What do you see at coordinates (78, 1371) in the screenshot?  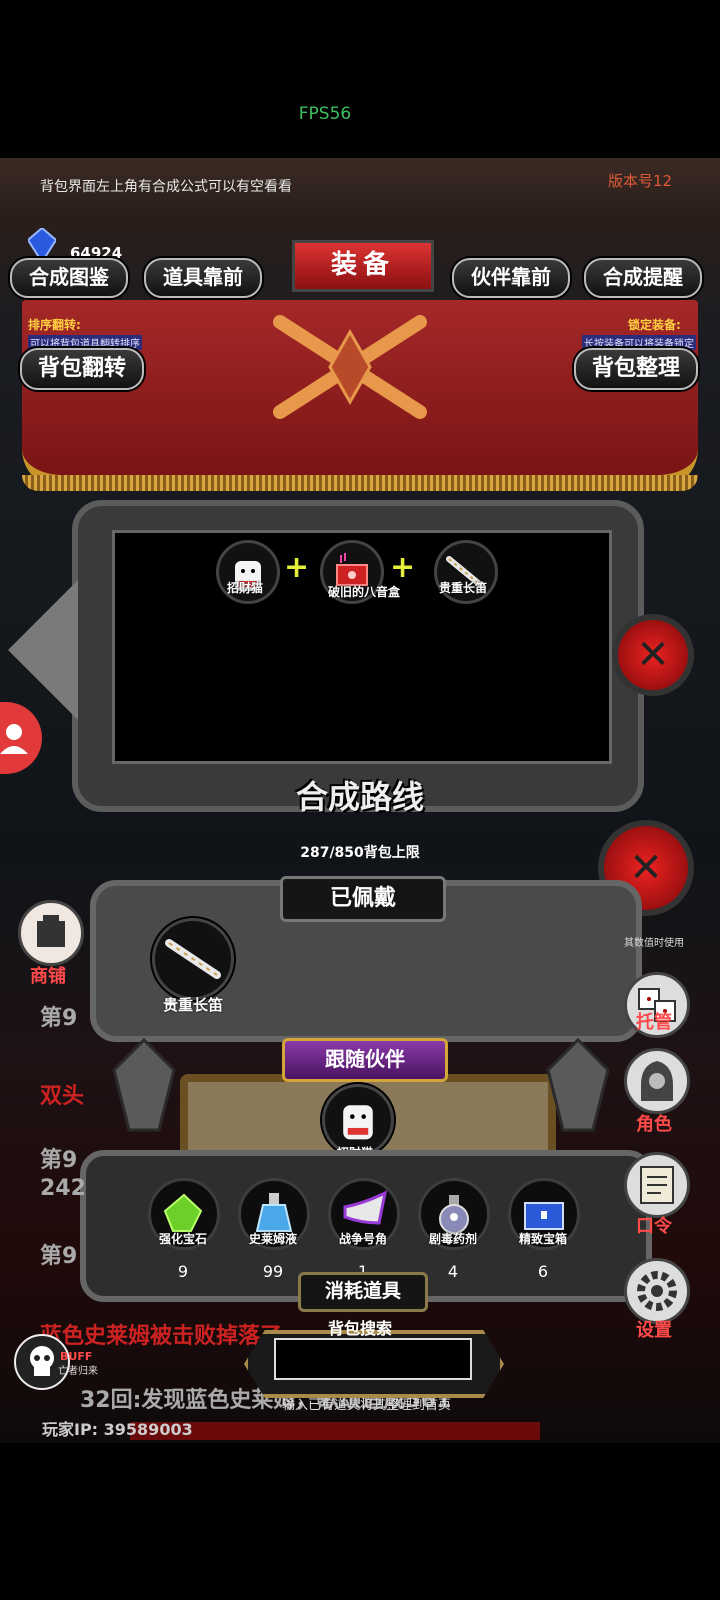 I see `buff-sub-label: 亡者归来` at bounding box center [78, 1371].